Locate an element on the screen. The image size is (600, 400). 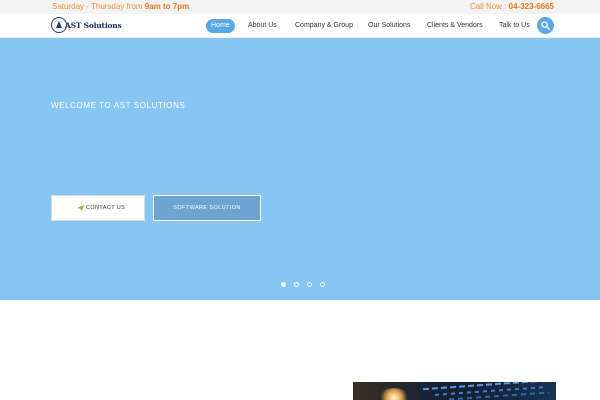
call-now: Call Now : 04-323-6665 is located at coordinates (512, 6).